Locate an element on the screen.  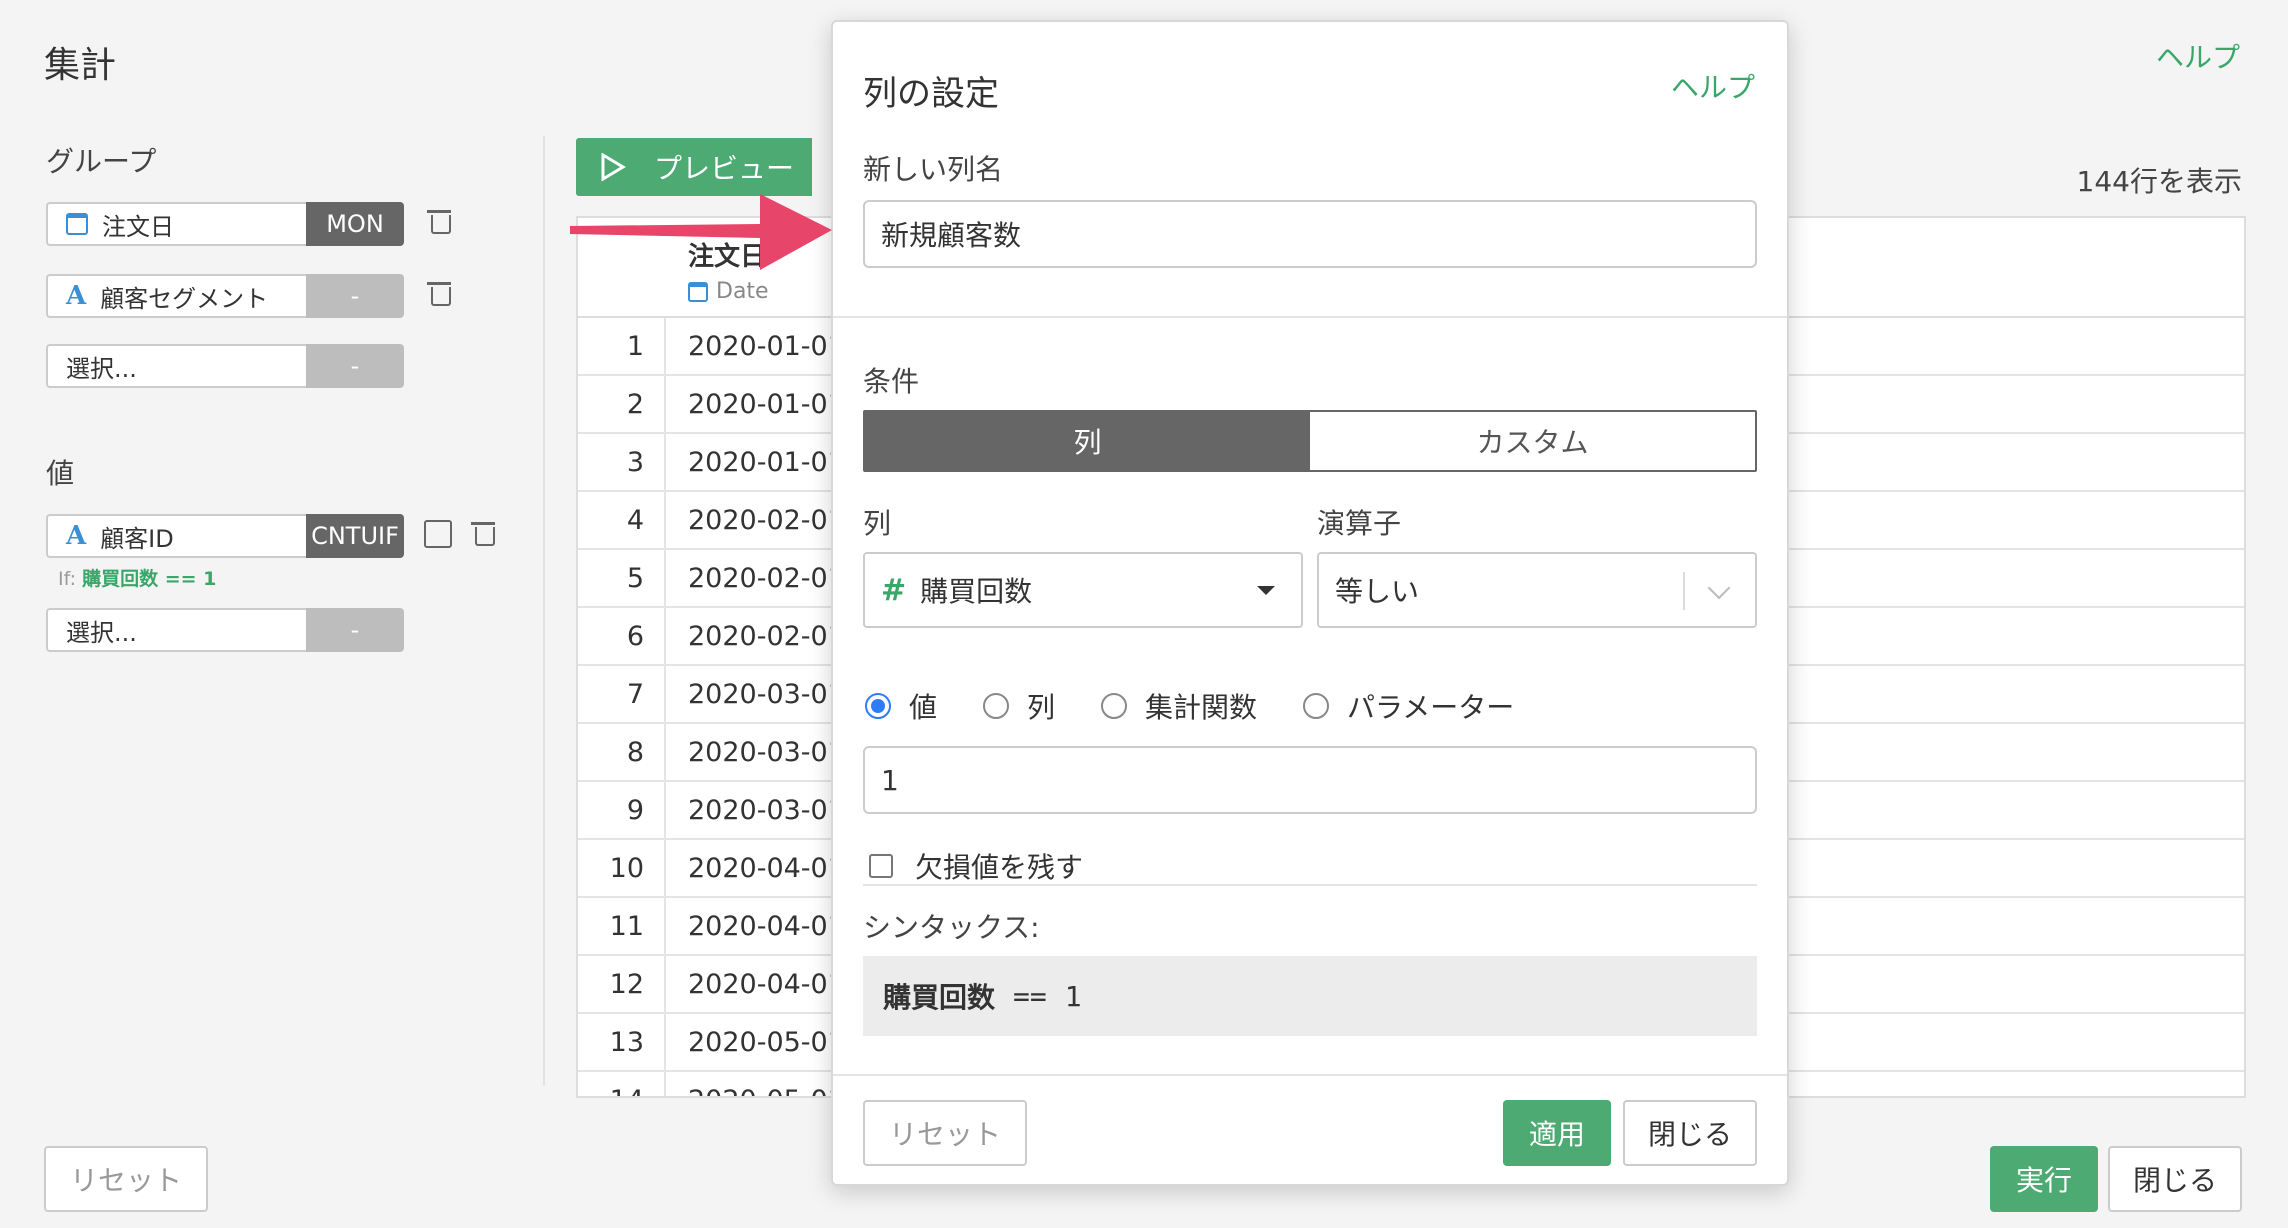
panel-divider is located at coordinates (544, 611).